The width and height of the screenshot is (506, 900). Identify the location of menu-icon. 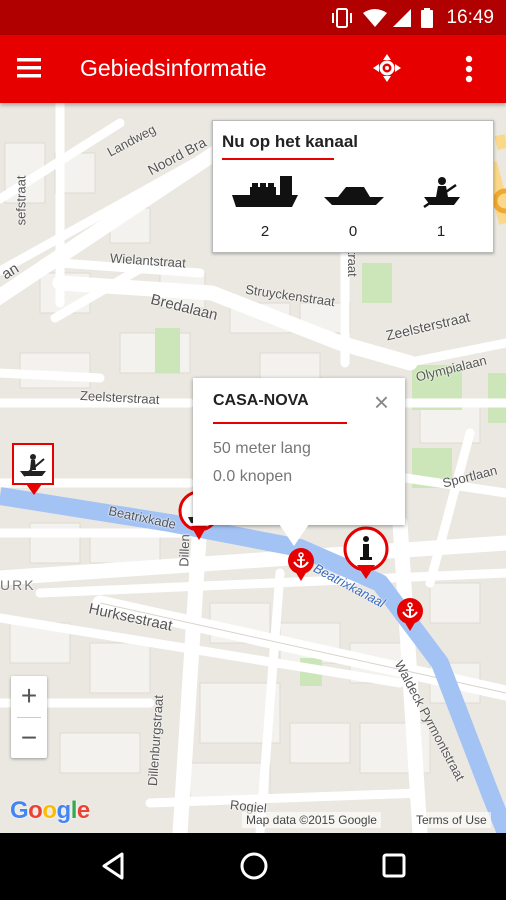
(29, 68).